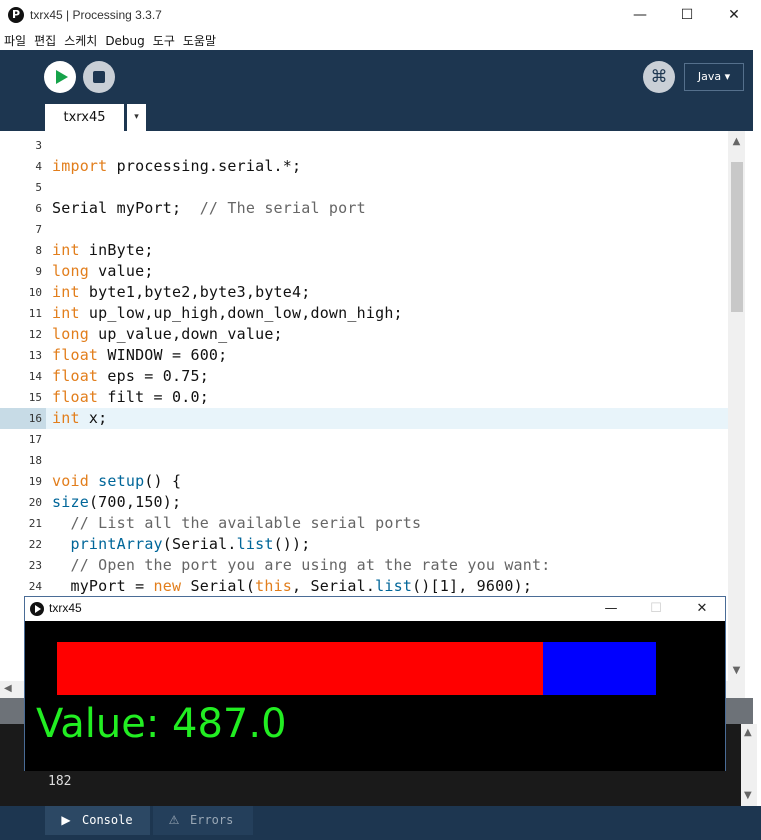 This screenshot has width=761, height=840. Describe the element at coordinates (364, 376) in the screenshot. I see `code-line: 14 float eps = 0.75;` at that location.